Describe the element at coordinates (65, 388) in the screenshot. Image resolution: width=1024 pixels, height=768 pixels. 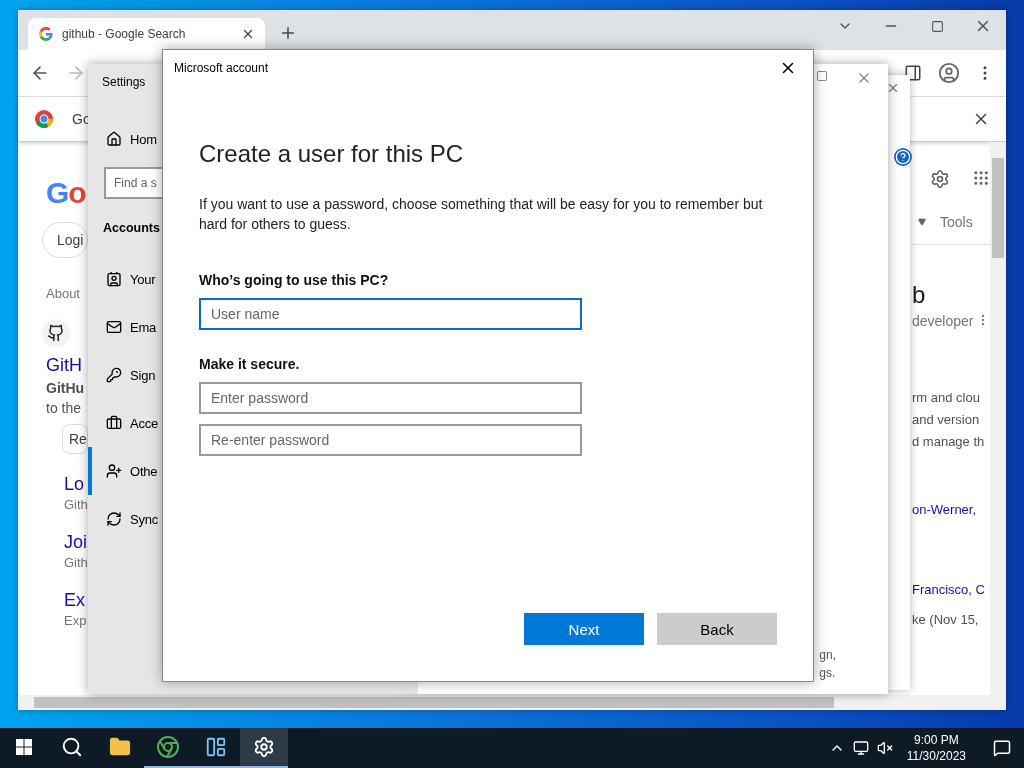
I see `result-snippet: GitHu` at that location.